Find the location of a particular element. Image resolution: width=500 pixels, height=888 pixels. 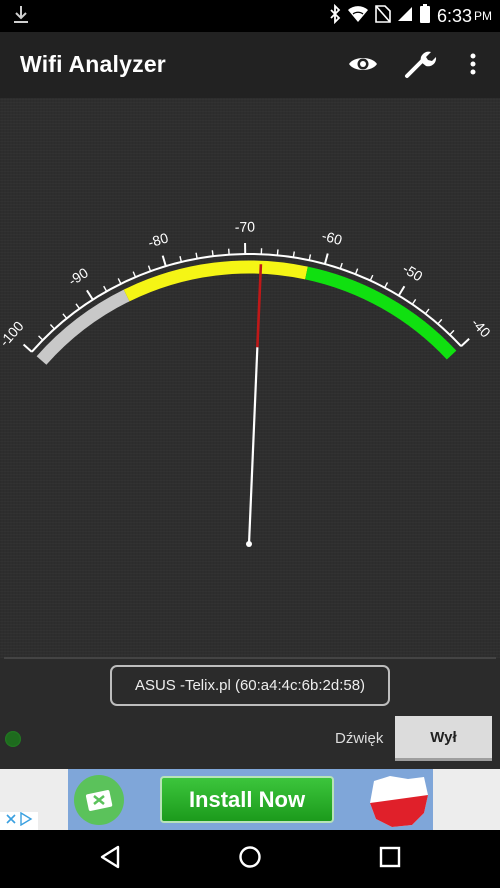

divider is located at coordinates (250, 658).